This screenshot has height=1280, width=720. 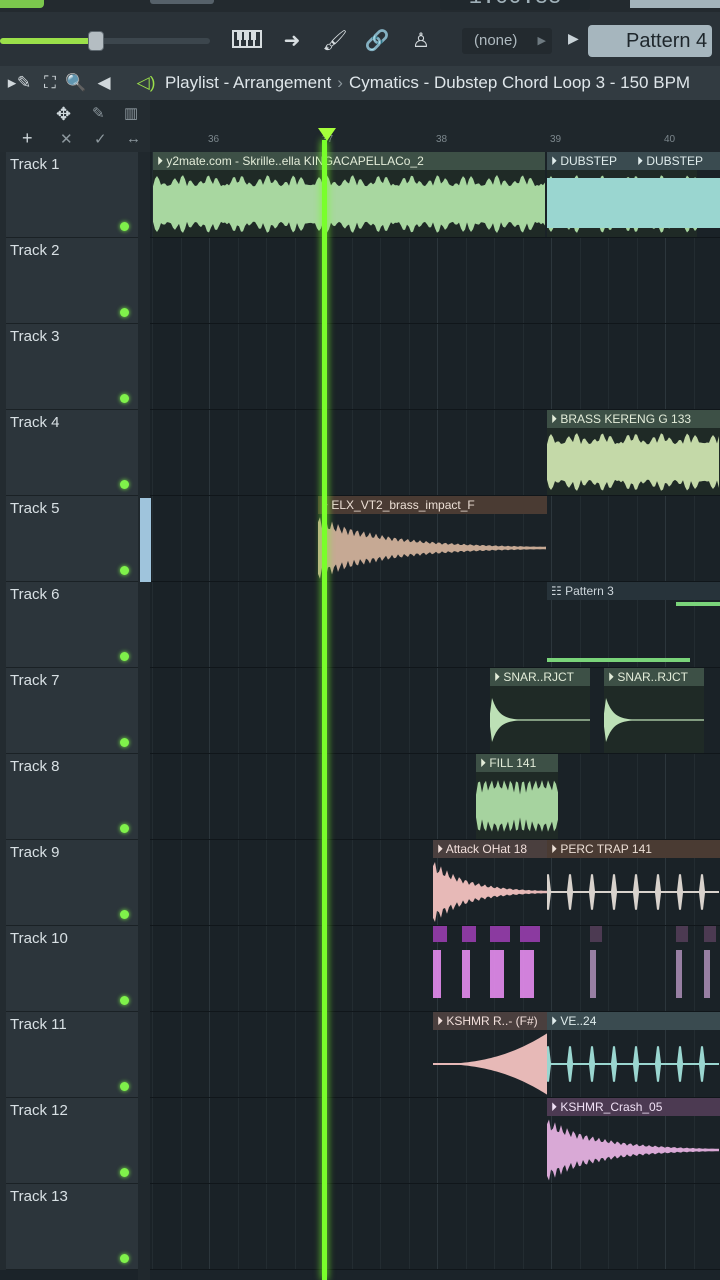 What do you see at coordinates (69, 367) in the screenshot?
I see `track-header: Track 3` at bounding box center [69, 367].